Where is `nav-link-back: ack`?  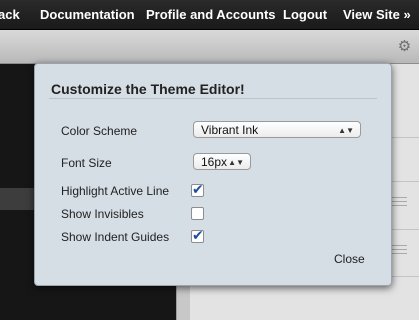
nav-link-back: ack is located at coordinates (10, 14).